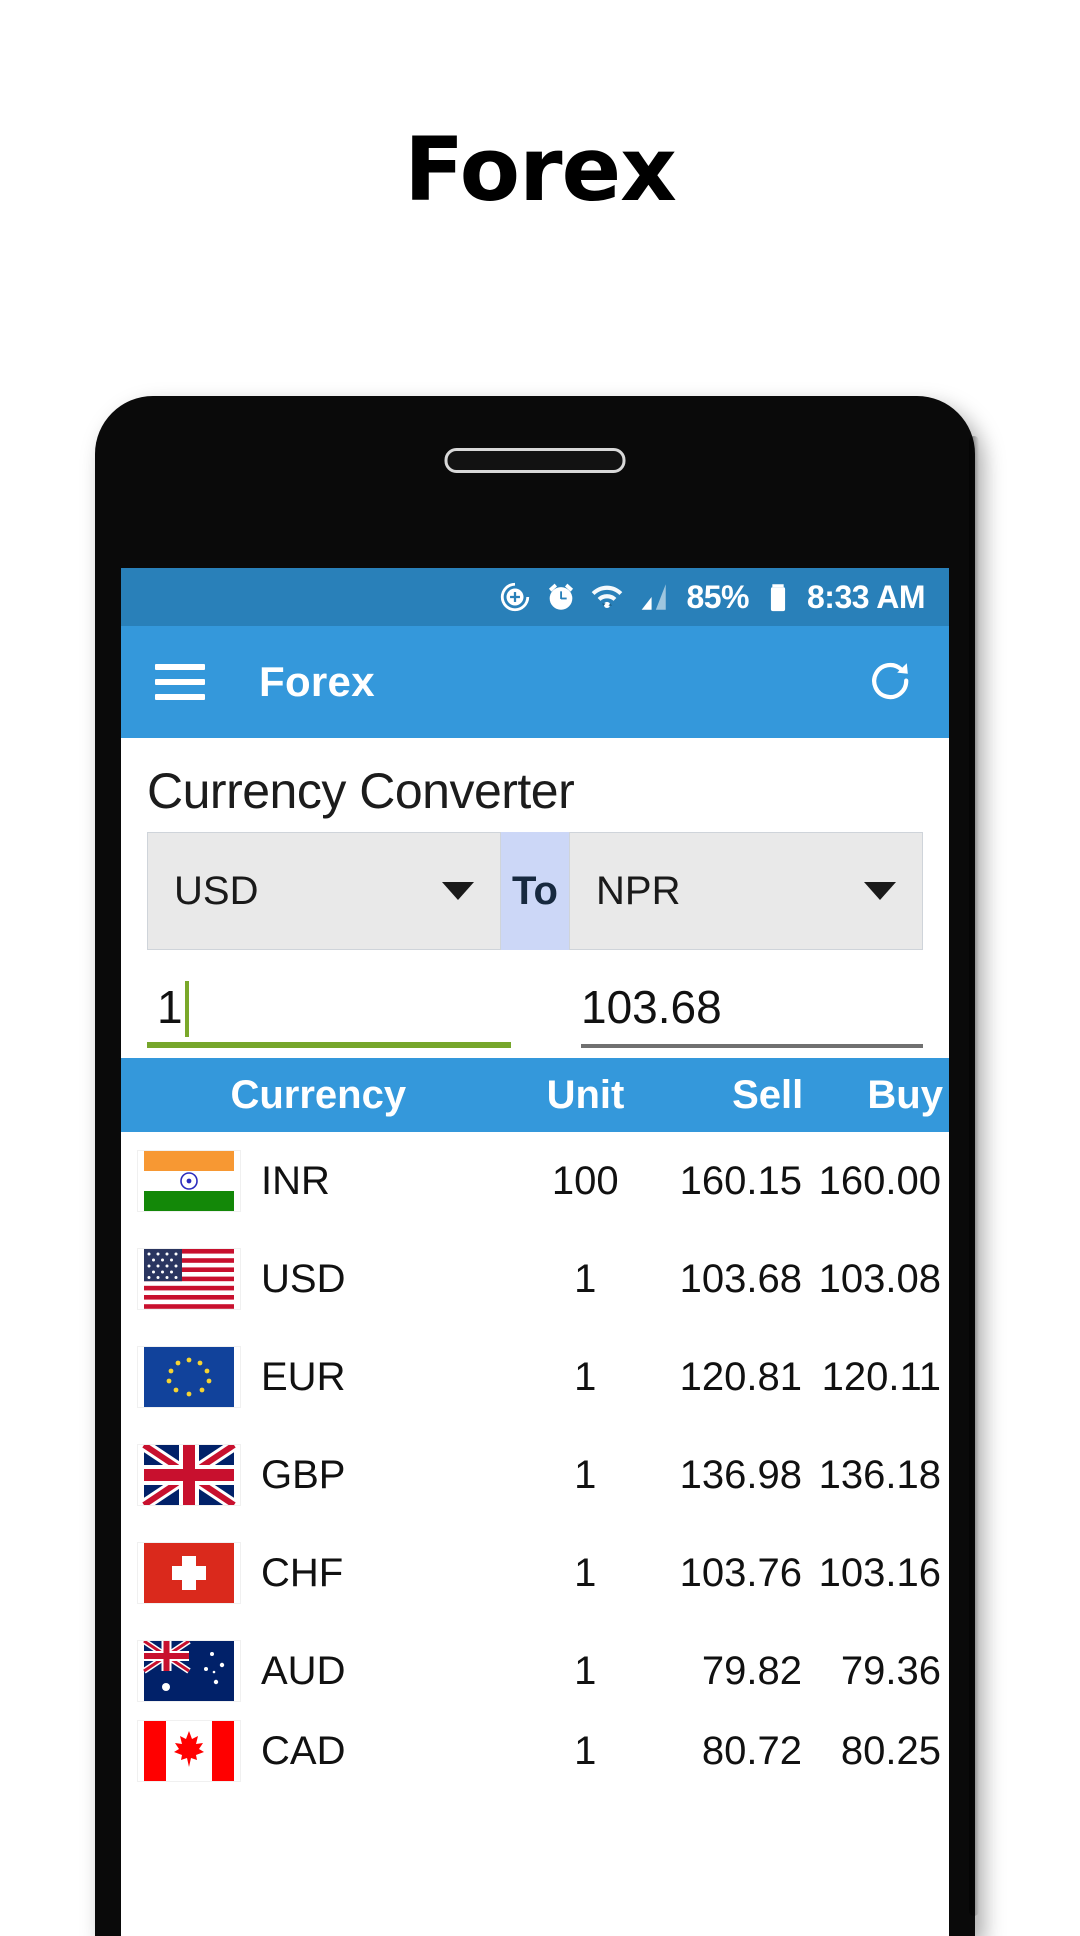 This screenshot has height=1936, width=1080. I want to click on cell-buy: 136.18, so click(880, 1474).